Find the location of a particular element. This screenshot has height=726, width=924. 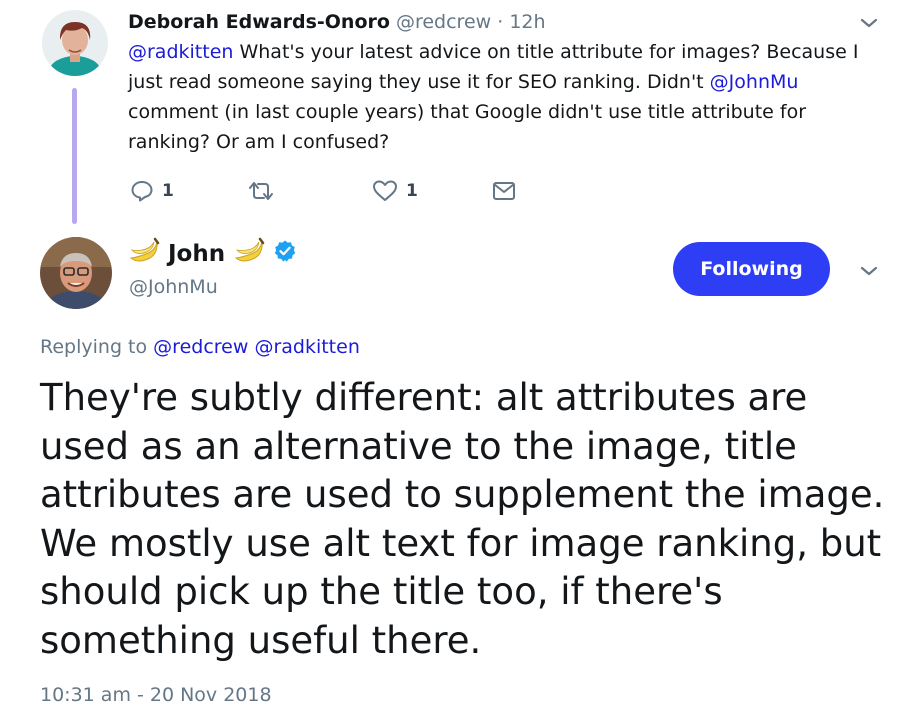

reply-button: 1 is located at coordinates (152, 191).